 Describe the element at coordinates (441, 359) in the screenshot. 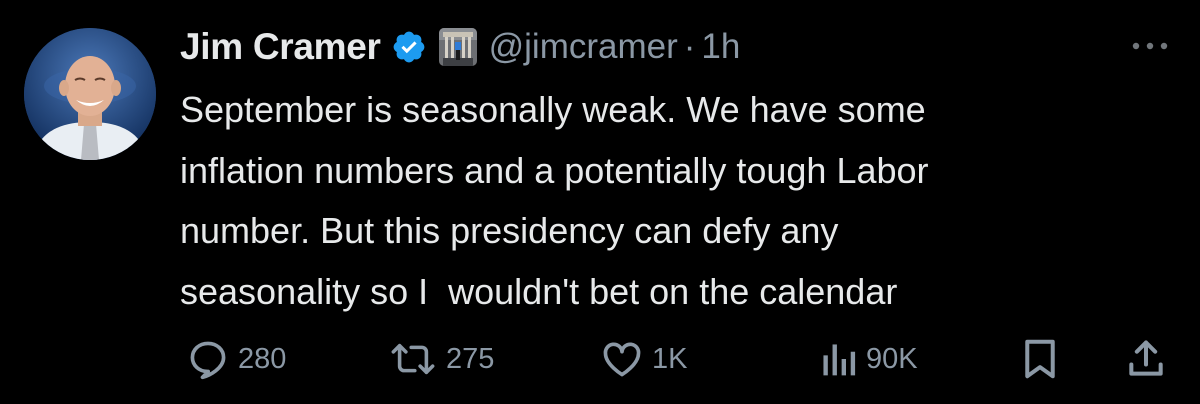

I see `retweet-button: 275` at that location.